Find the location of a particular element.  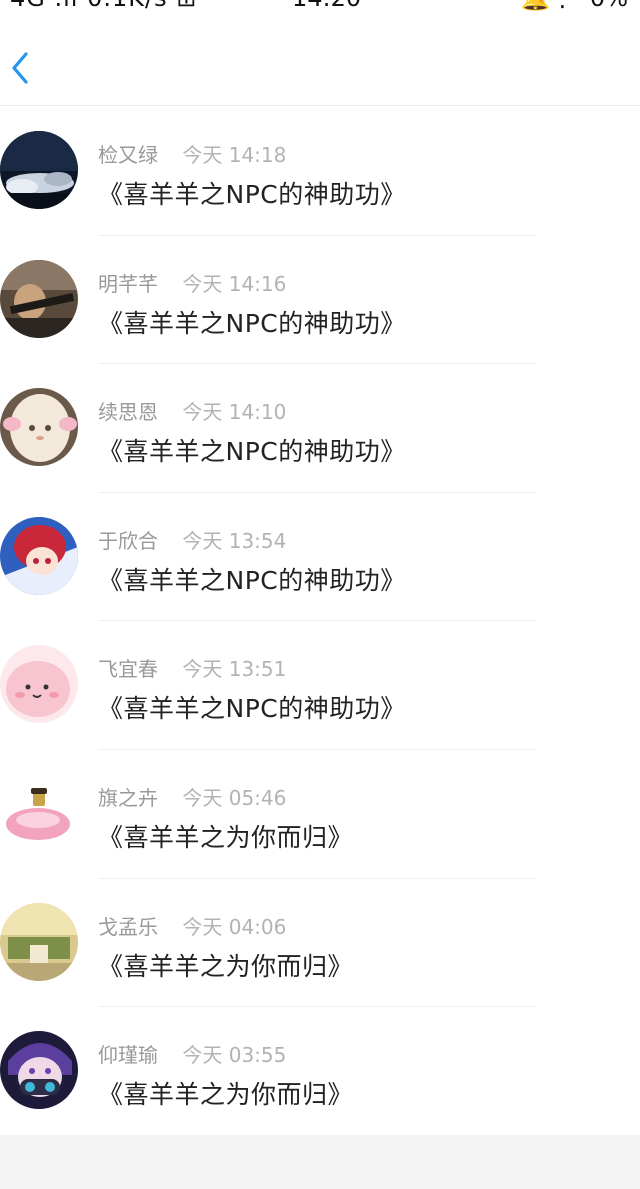

user-name: 旗之卉 is located at coordinates (128, 798).